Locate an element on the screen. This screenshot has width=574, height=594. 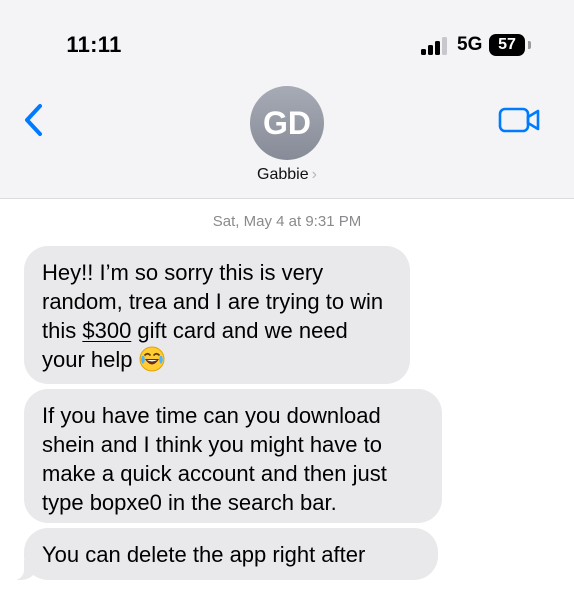
avatar-initials: GD is located at coordinates (287, 122).